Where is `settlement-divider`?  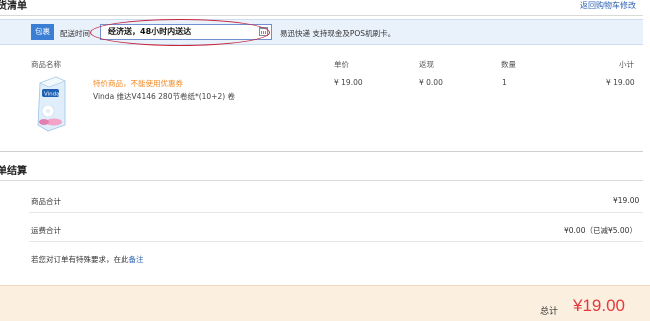 settlement-divider is located at coordinates (321, 180).